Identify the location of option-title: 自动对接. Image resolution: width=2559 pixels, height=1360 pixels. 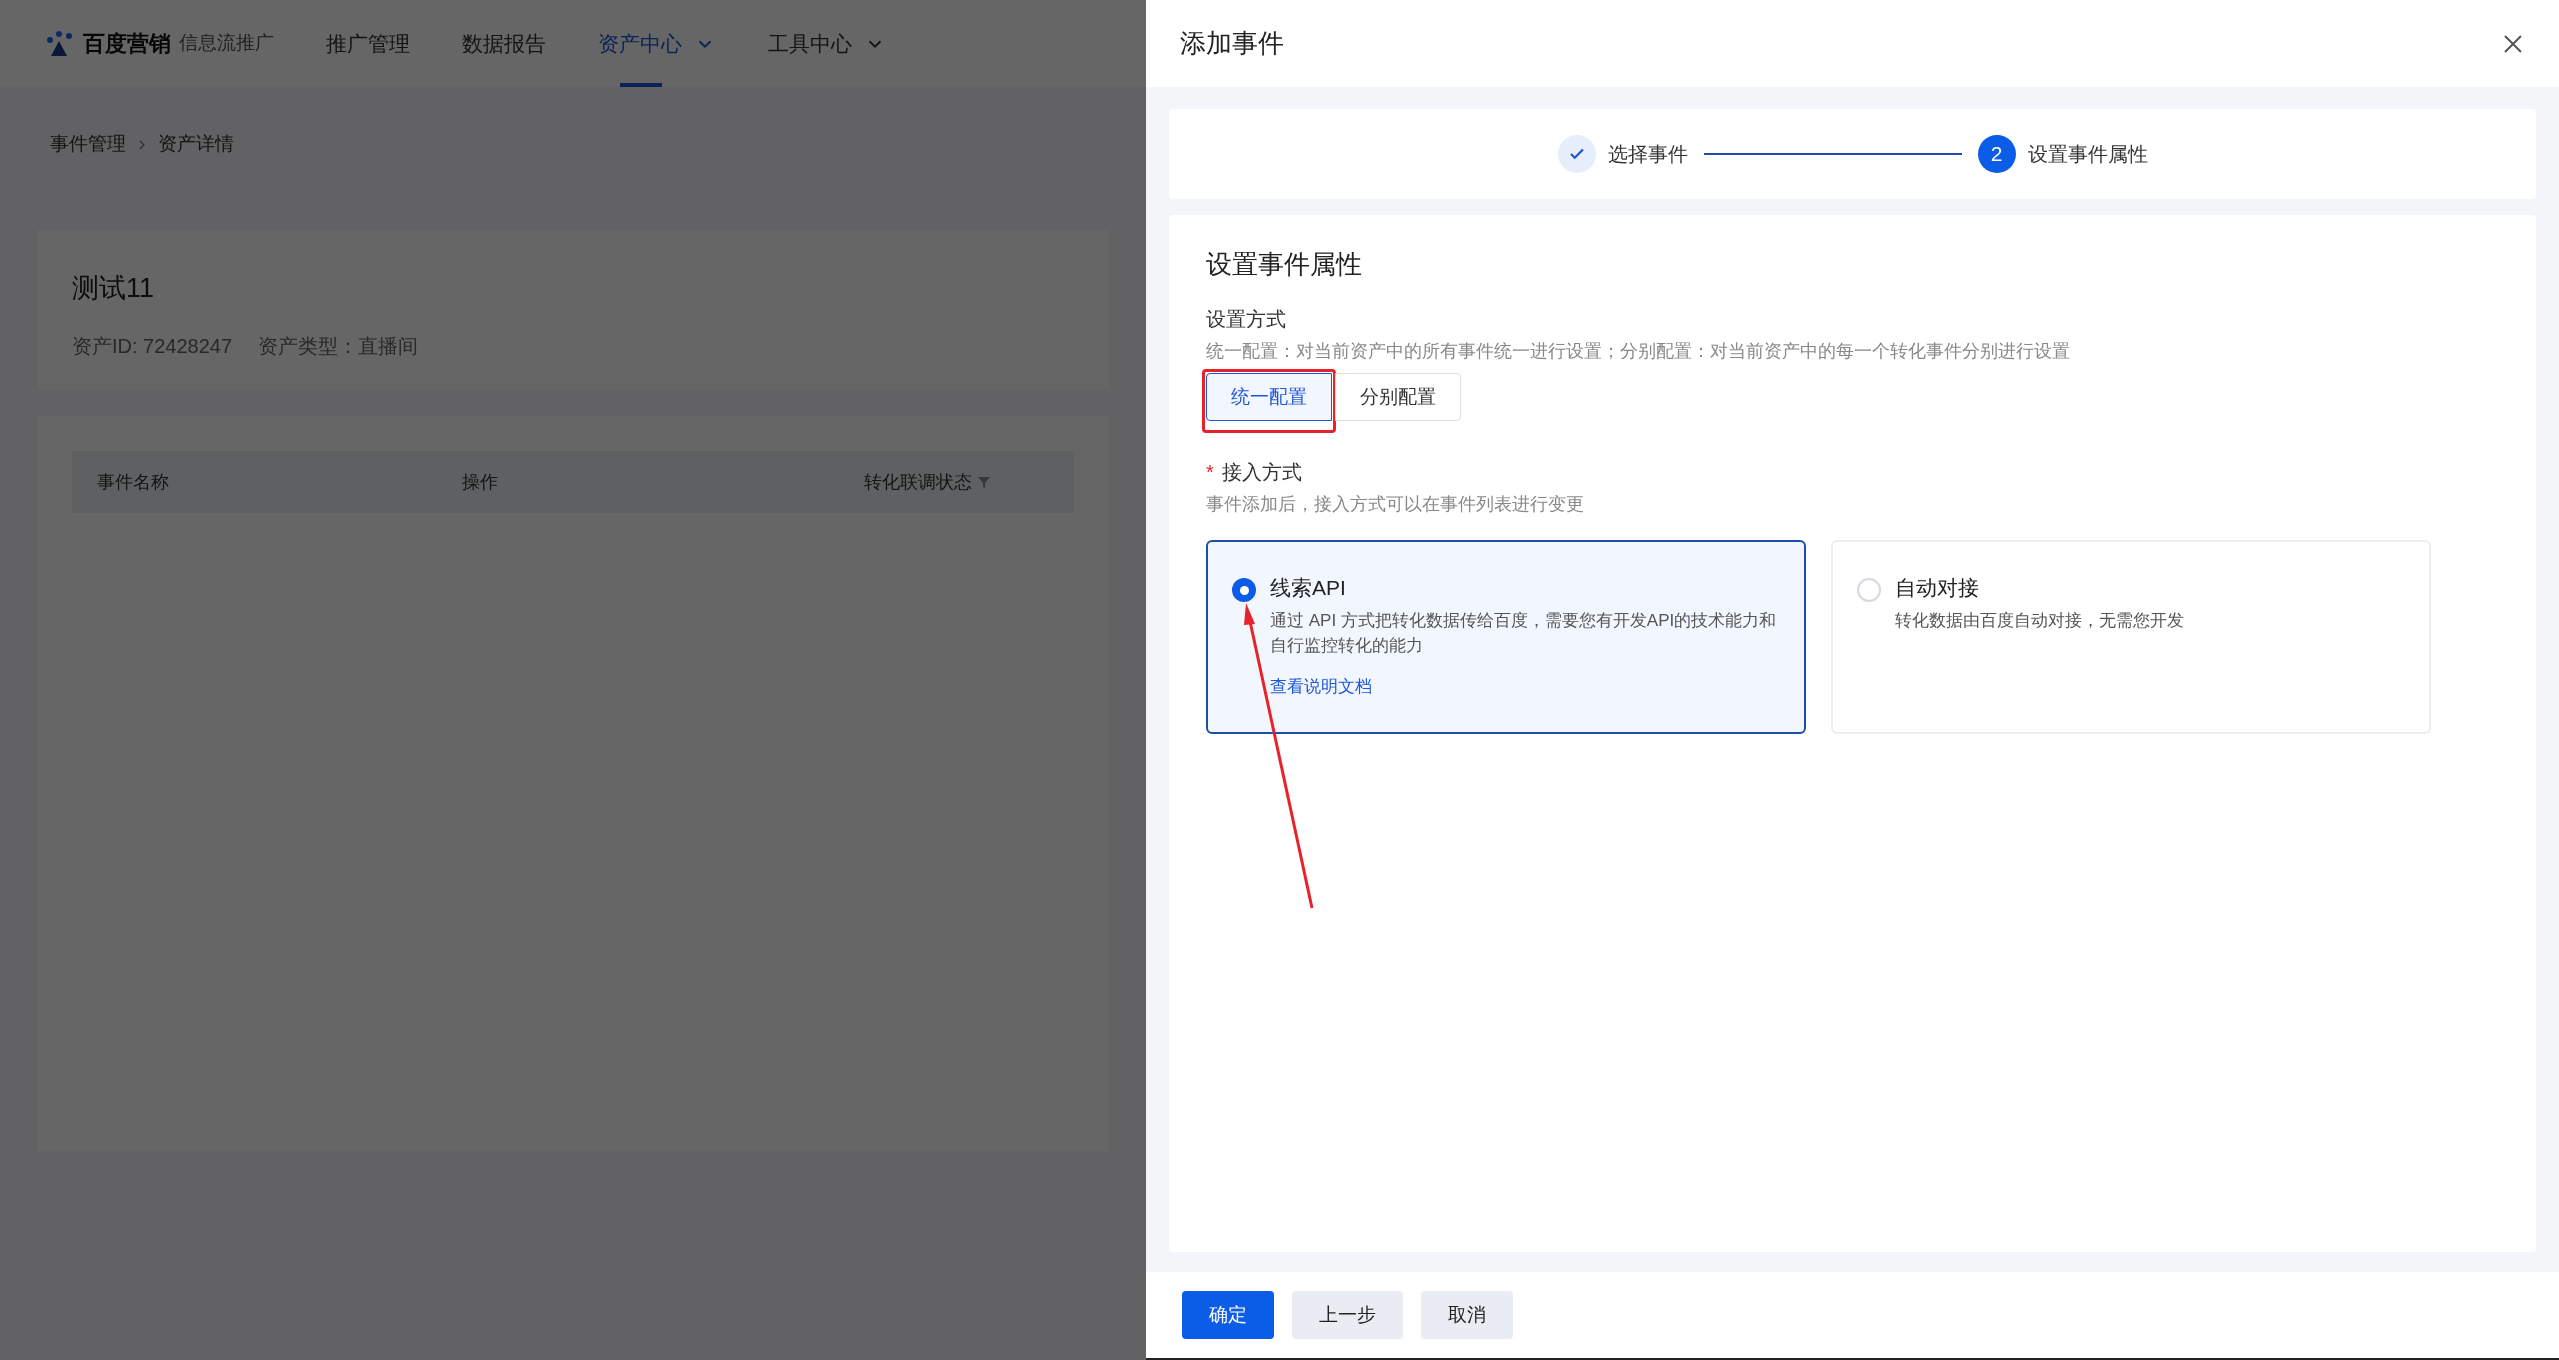
(1937, 588).